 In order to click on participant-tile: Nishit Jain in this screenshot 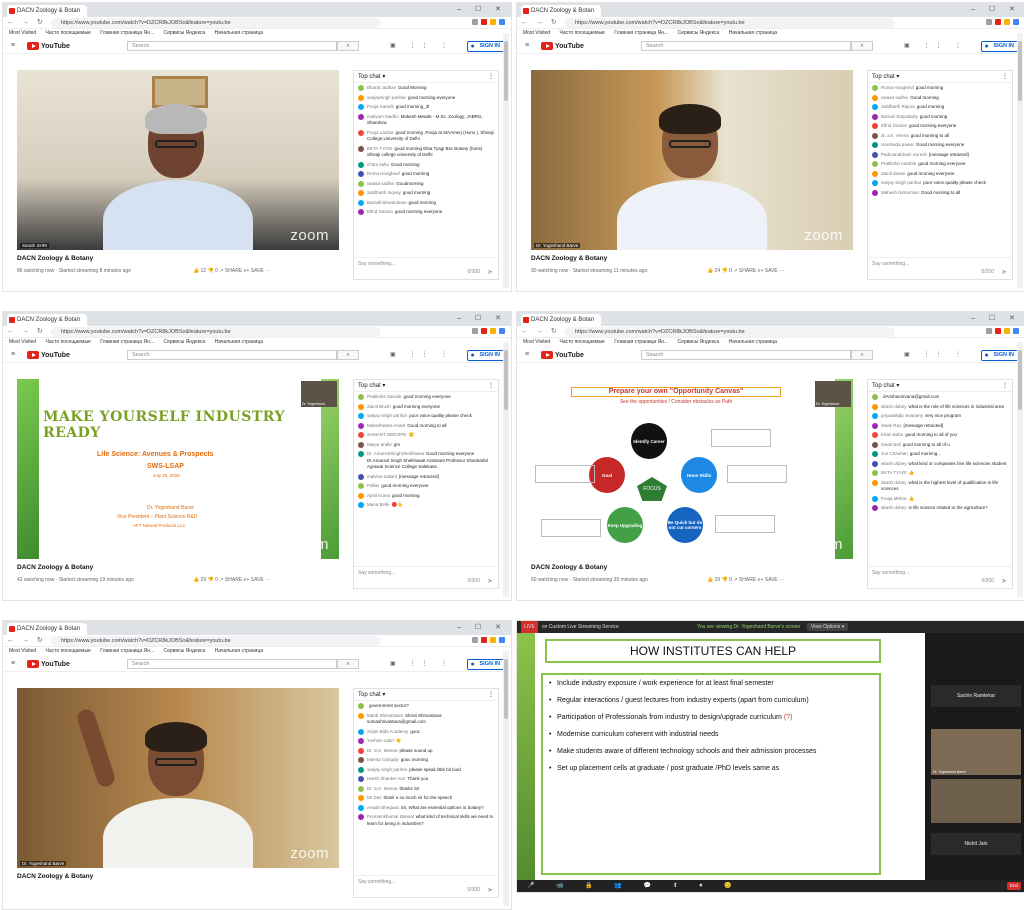, I will do `click(976, 844)`.